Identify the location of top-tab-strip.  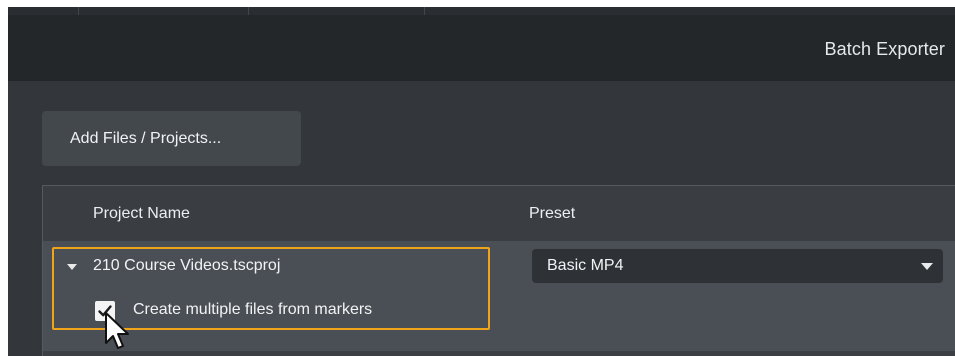
(481, 11).